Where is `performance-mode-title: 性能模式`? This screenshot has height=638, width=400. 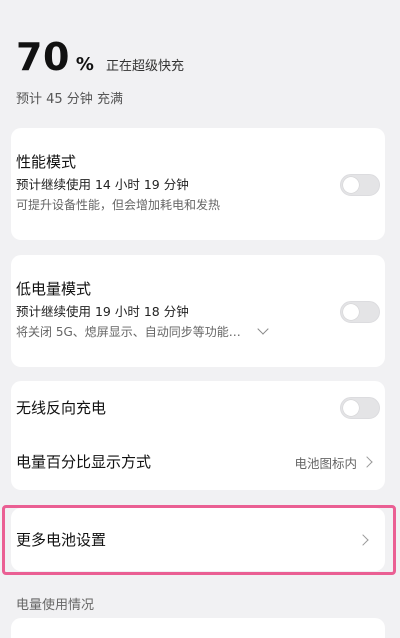 performance-mode-title: 性能模式 is located at coordinates (46, 162).